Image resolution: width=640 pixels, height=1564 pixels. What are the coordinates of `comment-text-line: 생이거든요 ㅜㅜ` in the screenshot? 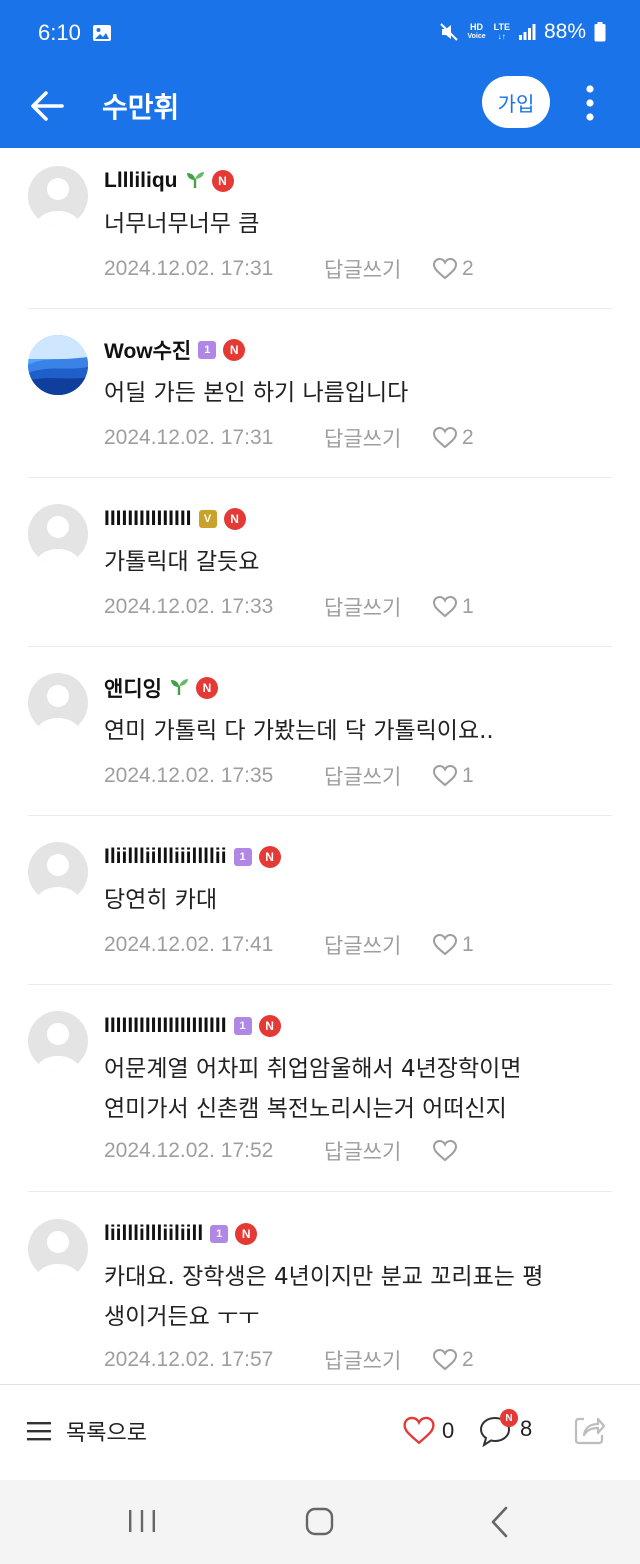 It's located at (182, 1317).